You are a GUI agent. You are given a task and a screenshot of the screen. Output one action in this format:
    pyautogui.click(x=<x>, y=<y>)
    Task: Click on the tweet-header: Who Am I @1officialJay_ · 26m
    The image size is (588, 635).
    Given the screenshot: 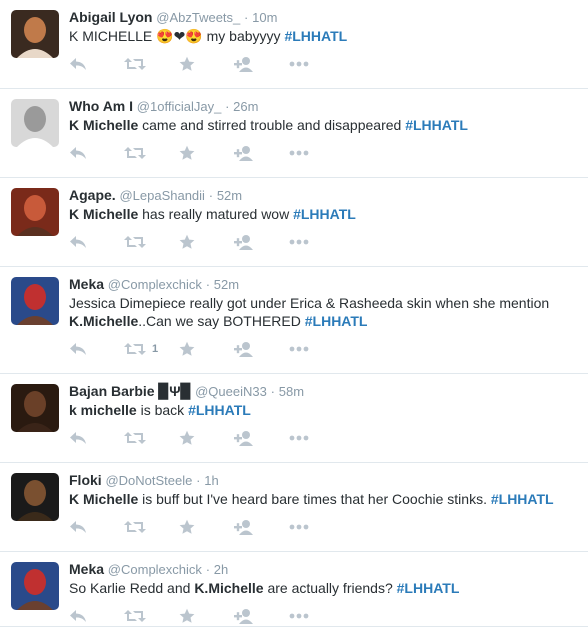 What is the action you would take?
    pyautogui.click(x=328, y=102)
    